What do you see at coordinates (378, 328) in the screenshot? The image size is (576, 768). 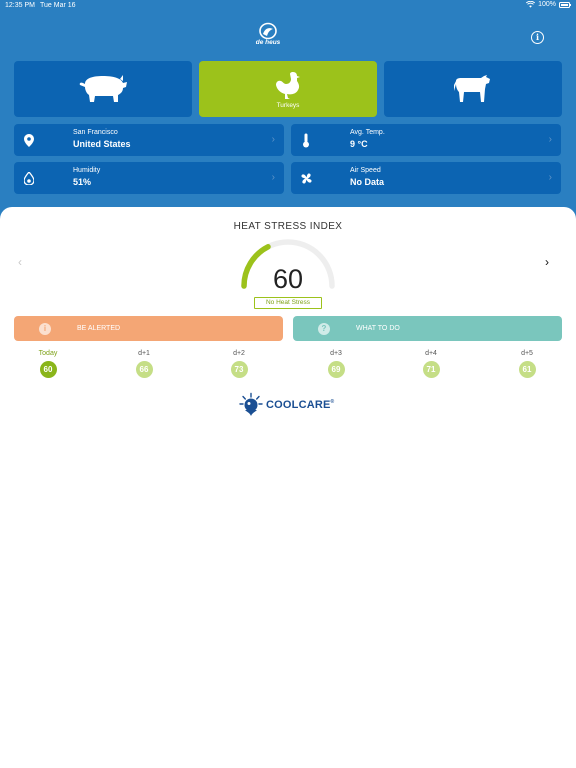 I see `what-to-do-label: WHAT TO DO` at bounding box center [378, 328].